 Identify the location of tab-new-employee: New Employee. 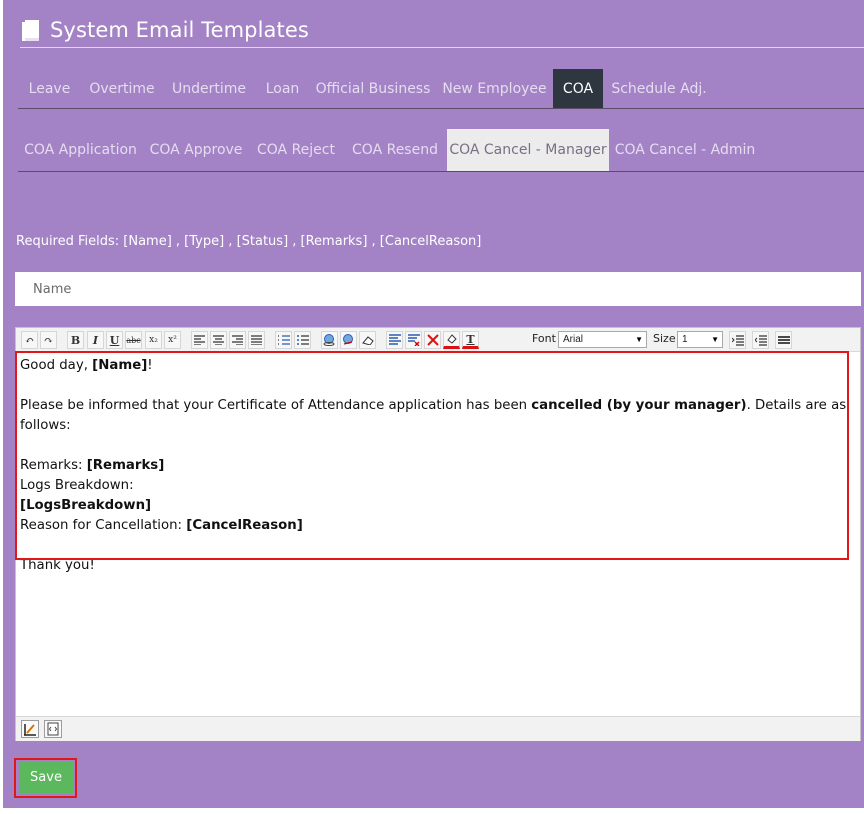
(494, 88).